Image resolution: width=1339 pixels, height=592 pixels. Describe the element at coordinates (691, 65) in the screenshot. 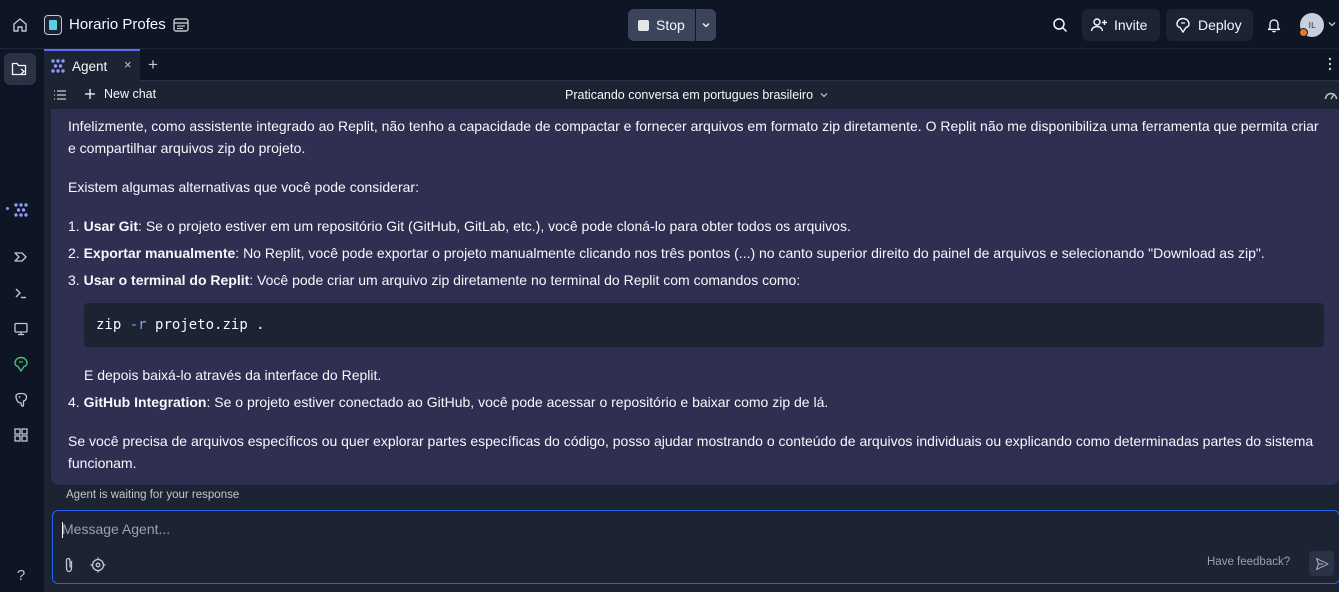

I see `tab-bar: Agent × +` at that location.